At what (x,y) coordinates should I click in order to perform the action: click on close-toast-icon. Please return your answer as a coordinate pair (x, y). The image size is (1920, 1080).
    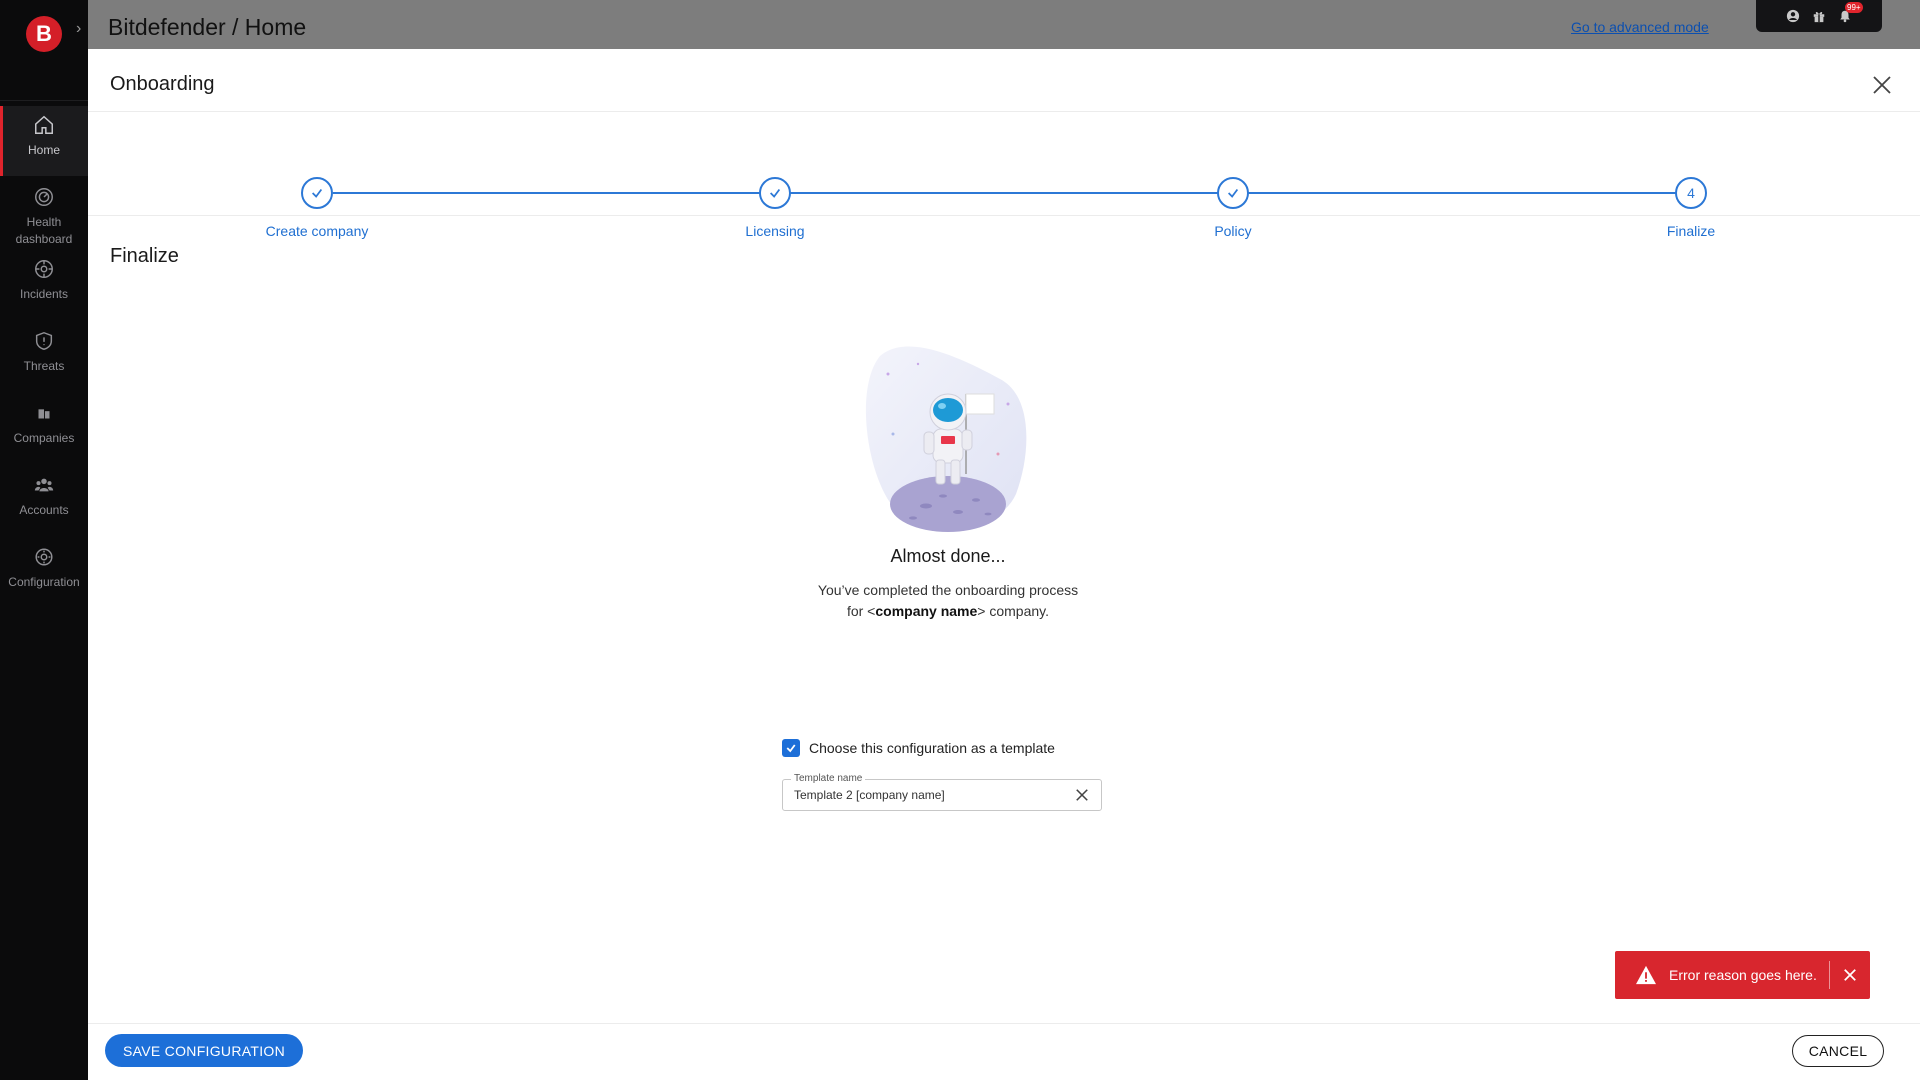
    Looking at the image, I should click on (1850, 975).